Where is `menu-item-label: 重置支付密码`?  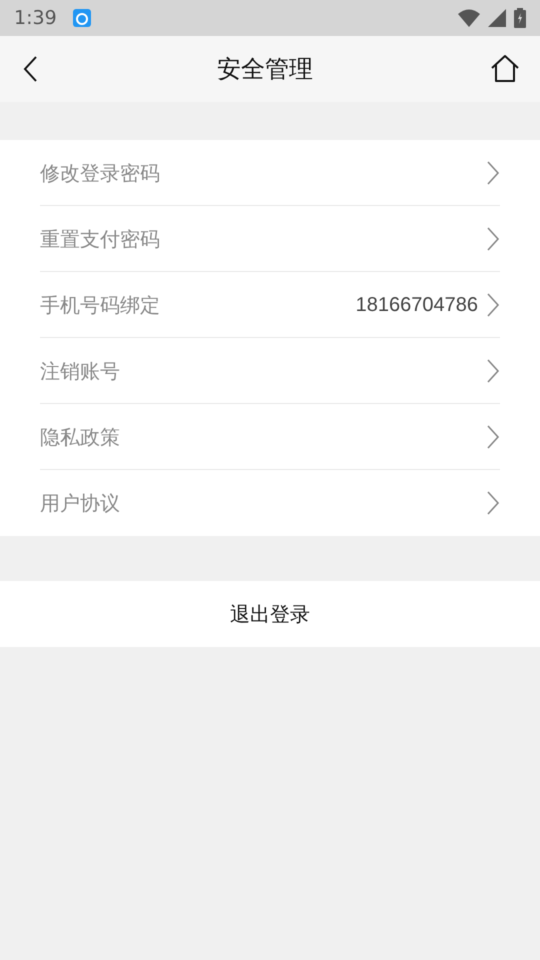
menu-item-label: 重置支付密码 is located at coordinates (100, 239).